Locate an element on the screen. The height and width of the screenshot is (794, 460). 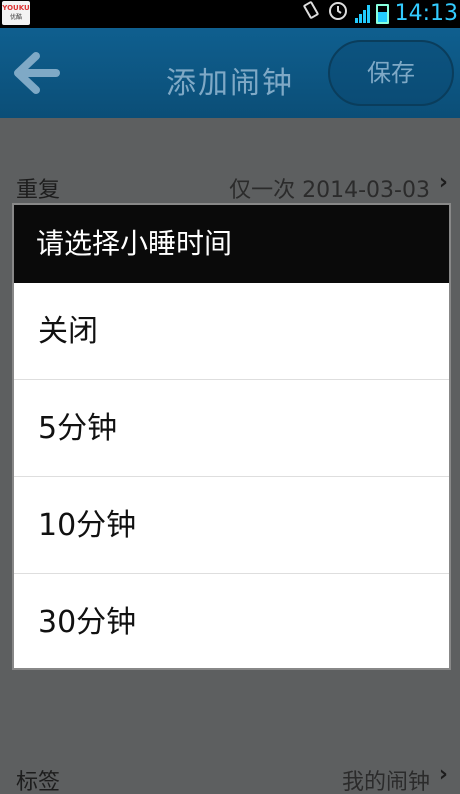
repeat-value: 仅一次 2014-03-03 is located at coordinates (329, 190).